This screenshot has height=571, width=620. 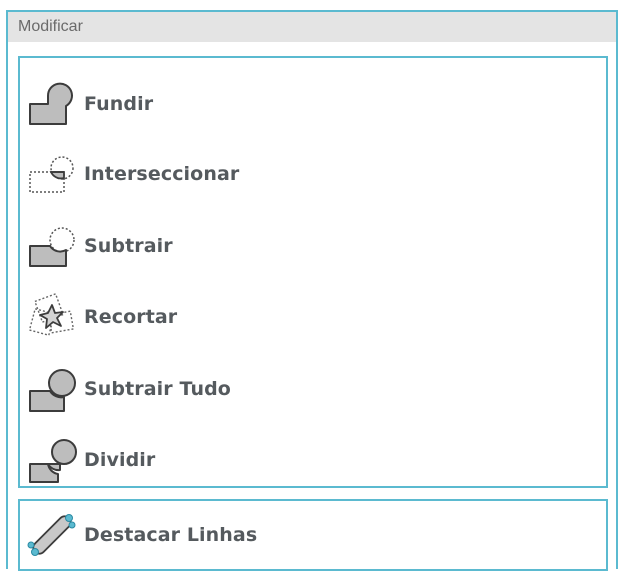 I want to click on panel-title: Modificar, so click(x=312, y=27).